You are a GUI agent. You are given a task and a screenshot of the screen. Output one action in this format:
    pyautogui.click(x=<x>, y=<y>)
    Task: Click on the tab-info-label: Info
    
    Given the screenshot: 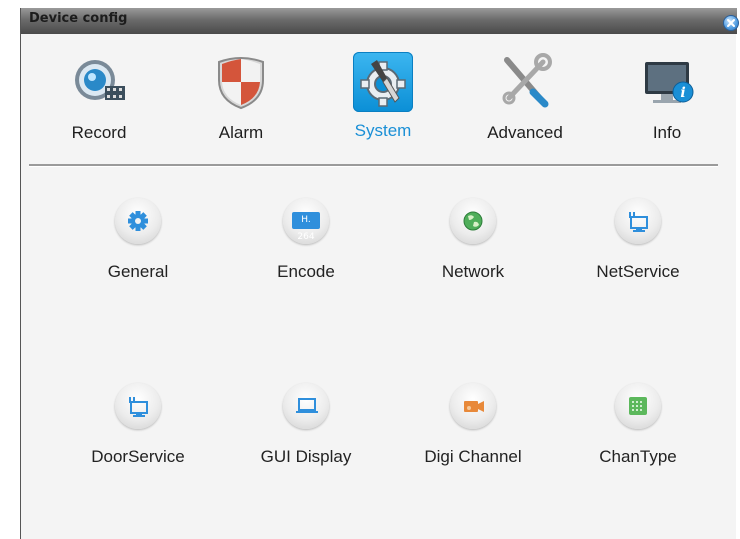 What is the action you would take?
    pyautogui.click(x=667, y=132)
    